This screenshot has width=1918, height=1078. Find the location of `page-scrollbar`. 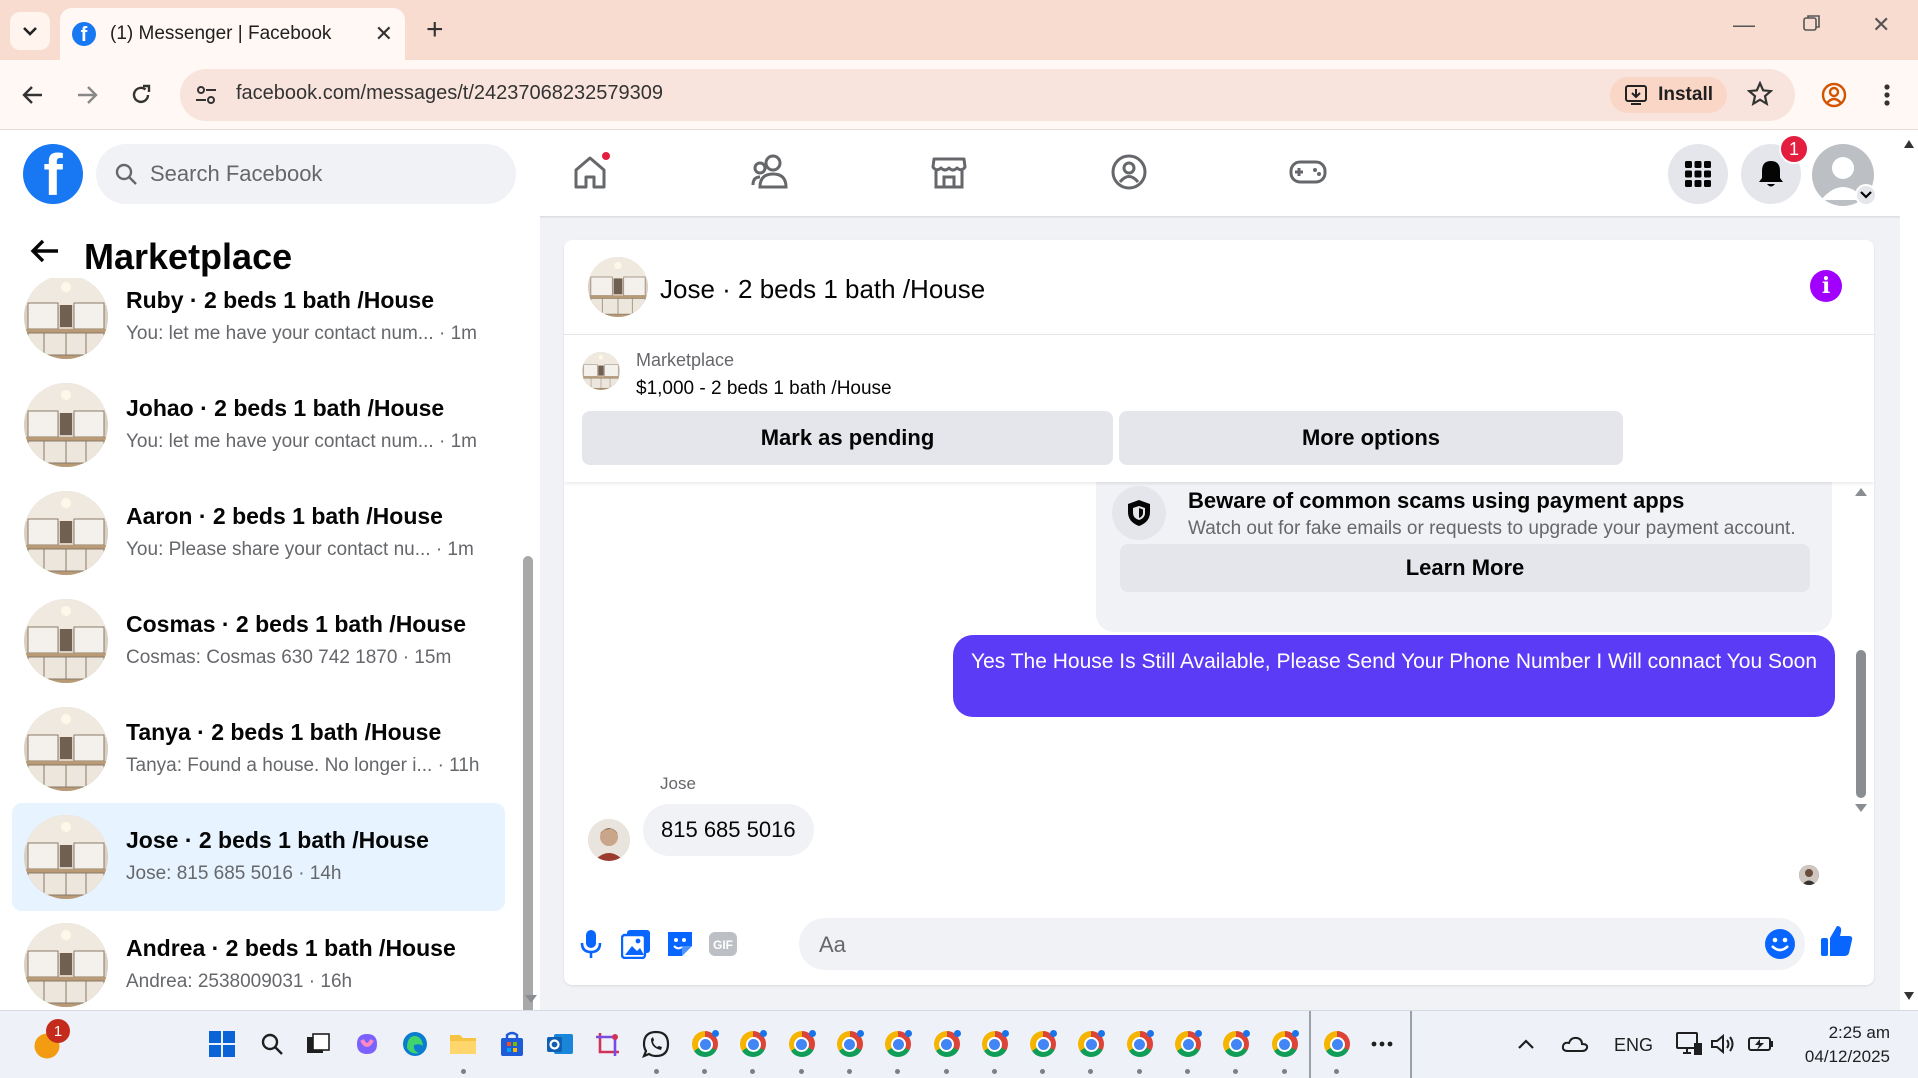

page-scrollbar is located at coordinates (1909, 570).